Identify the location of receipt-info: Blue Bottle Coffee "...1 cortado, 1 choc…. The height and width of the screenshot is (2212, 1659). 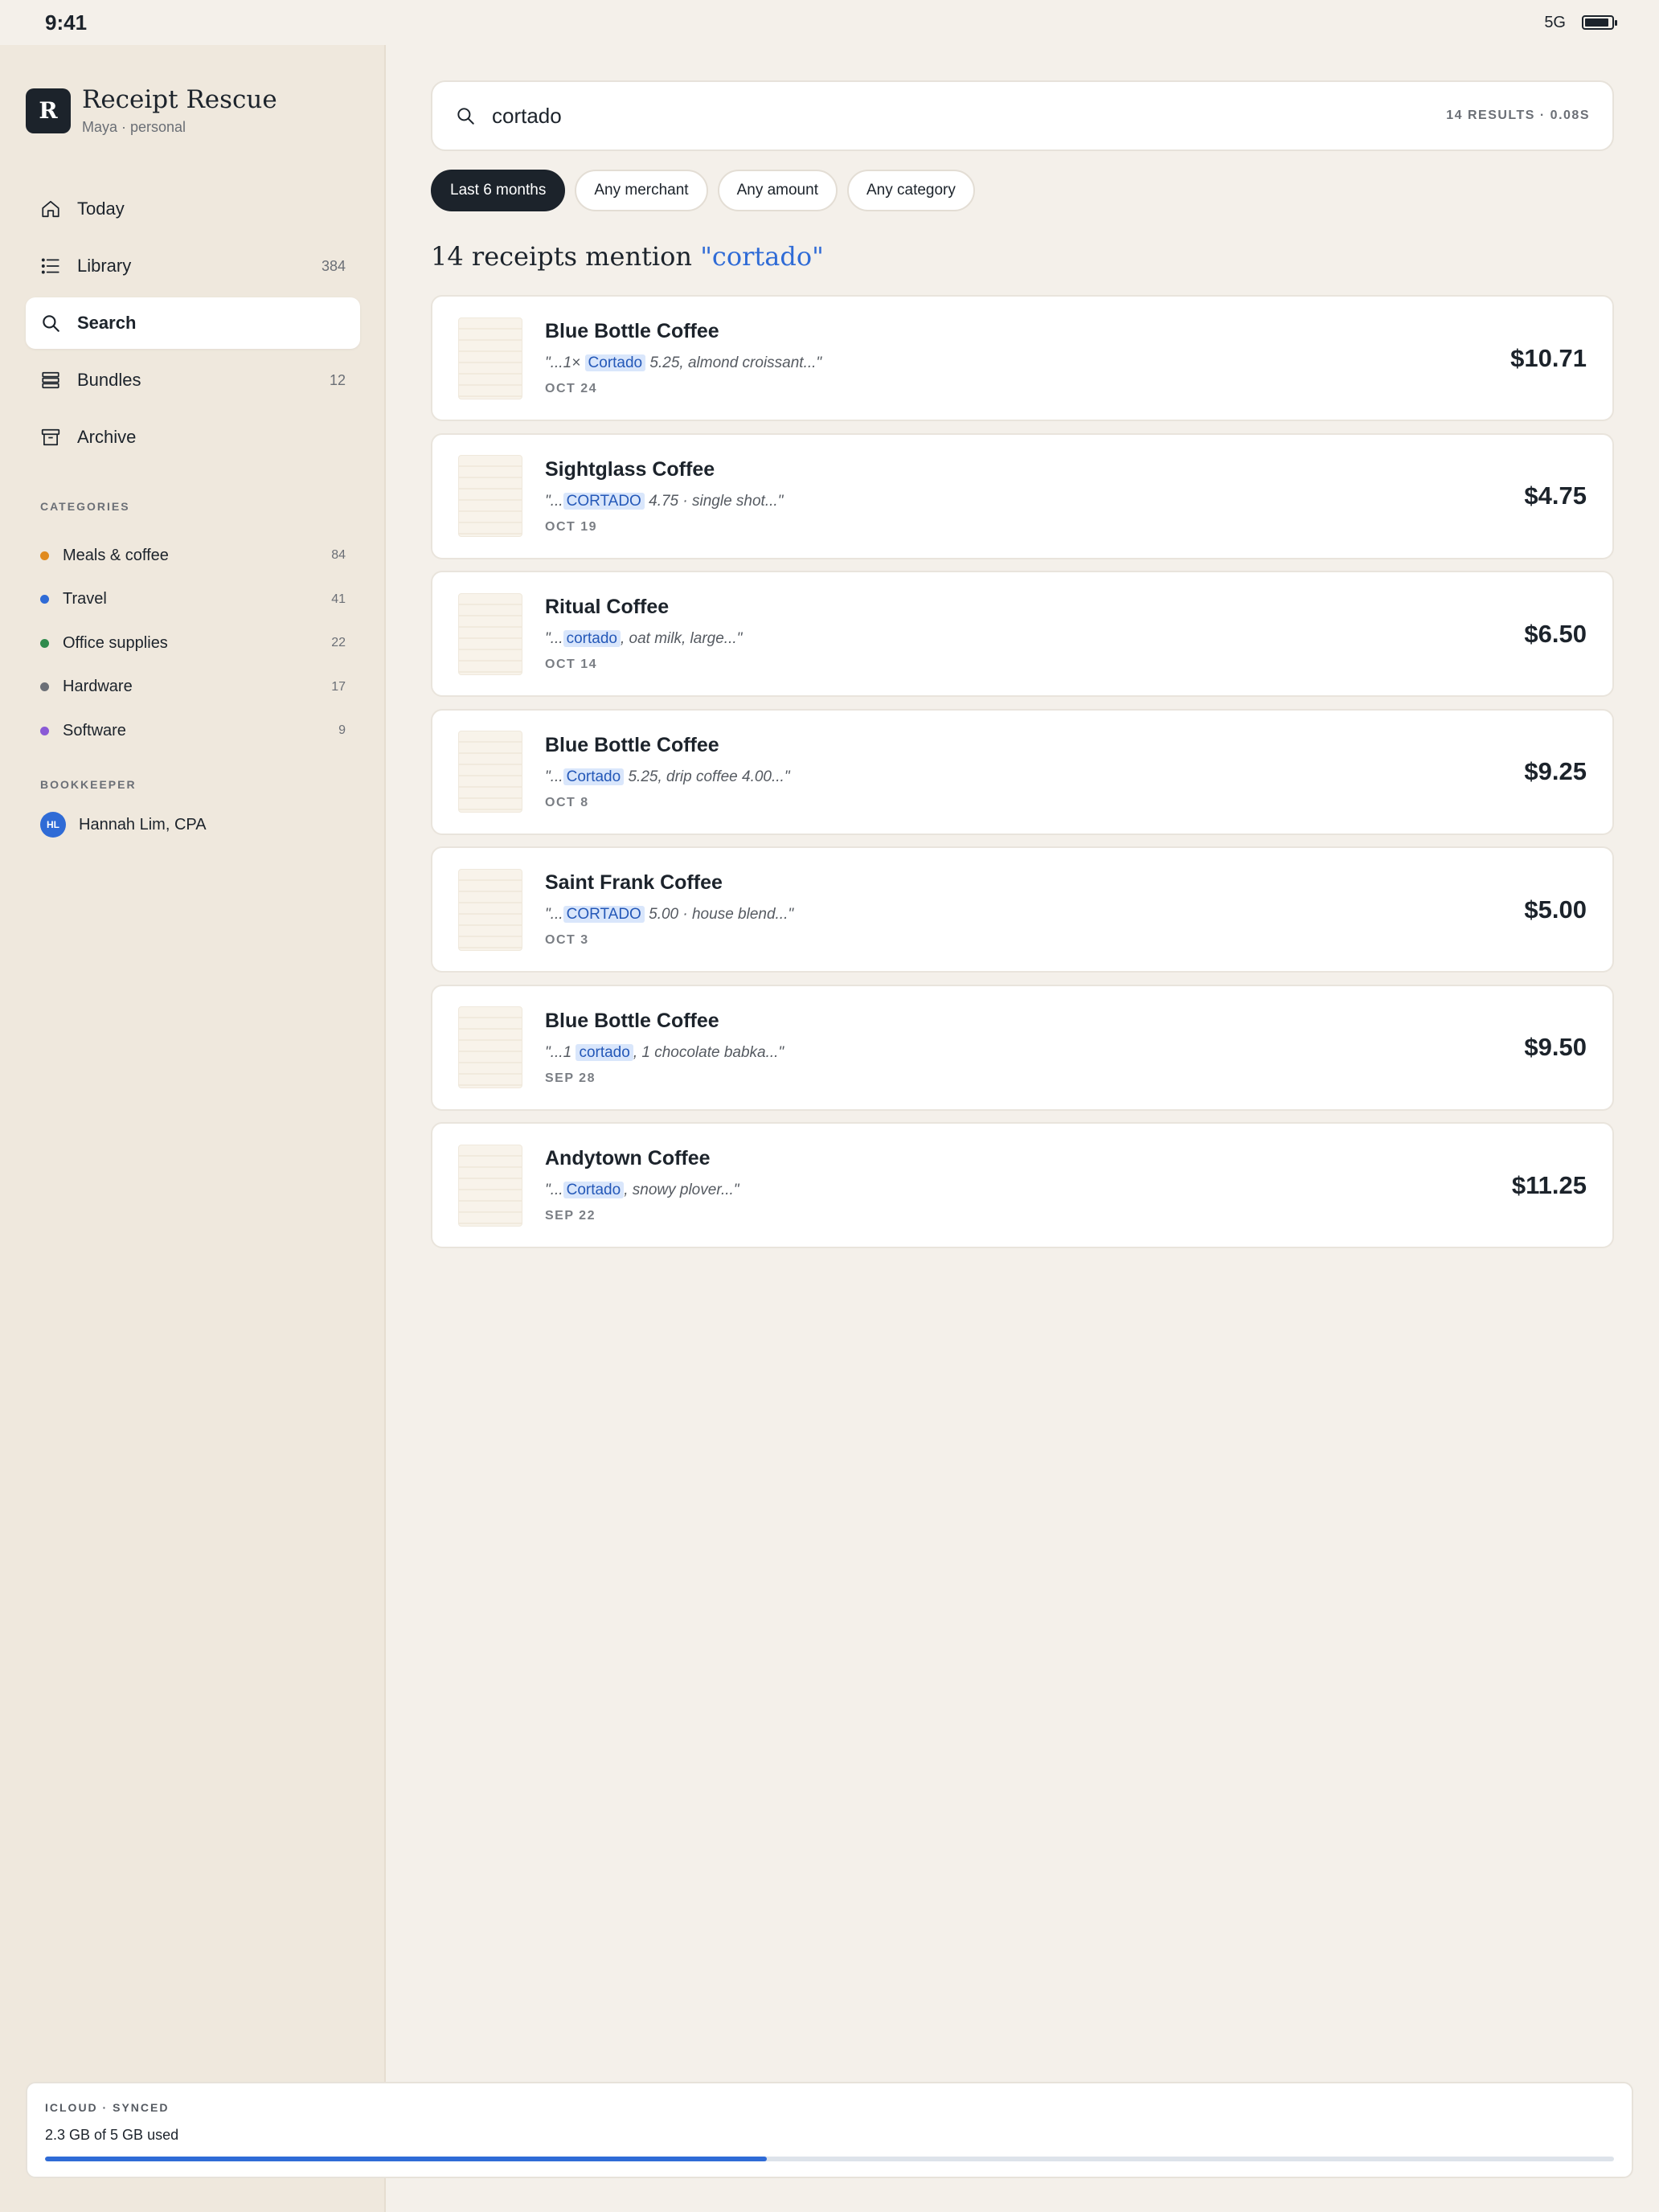
(1034, 1048).